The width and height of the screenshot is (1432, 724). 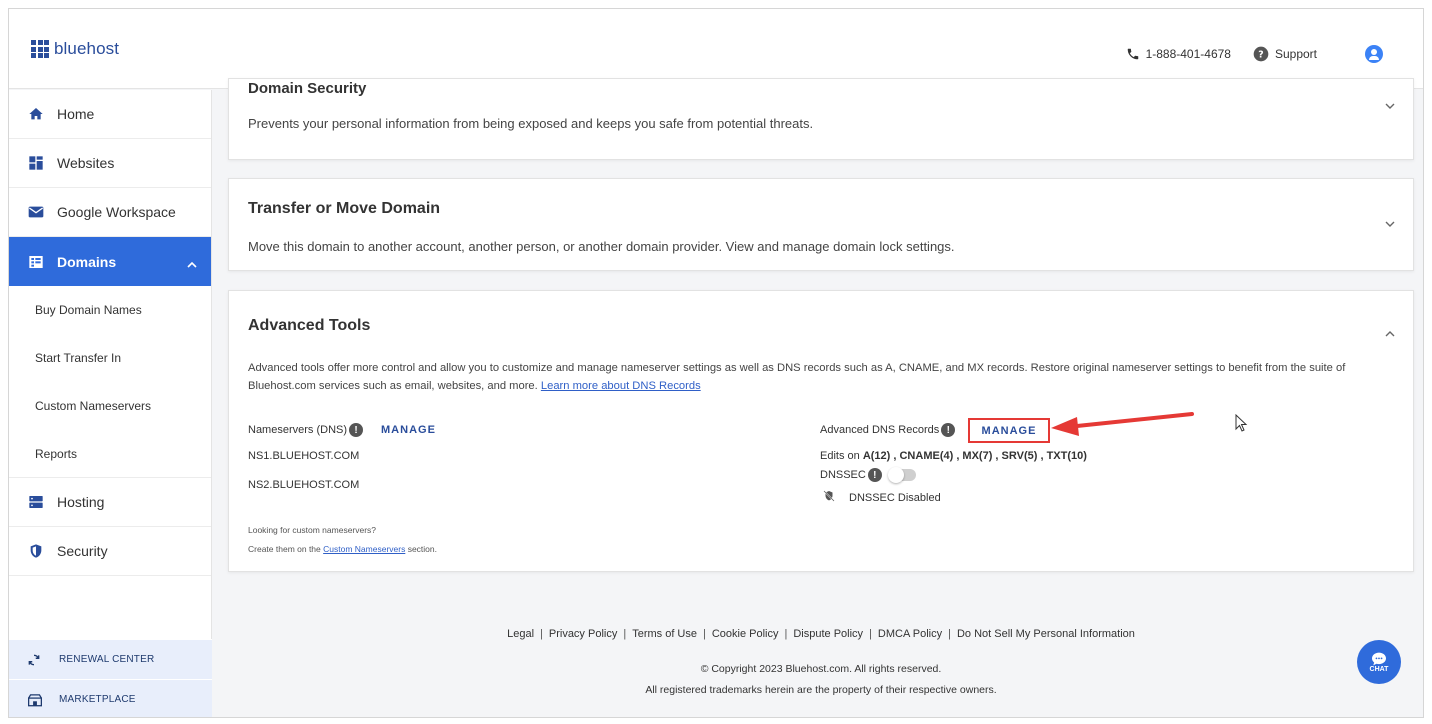 I want to click on sidebar-subitem-custom-nameservers: Custom Nameservers, so click(x=110, y=406).